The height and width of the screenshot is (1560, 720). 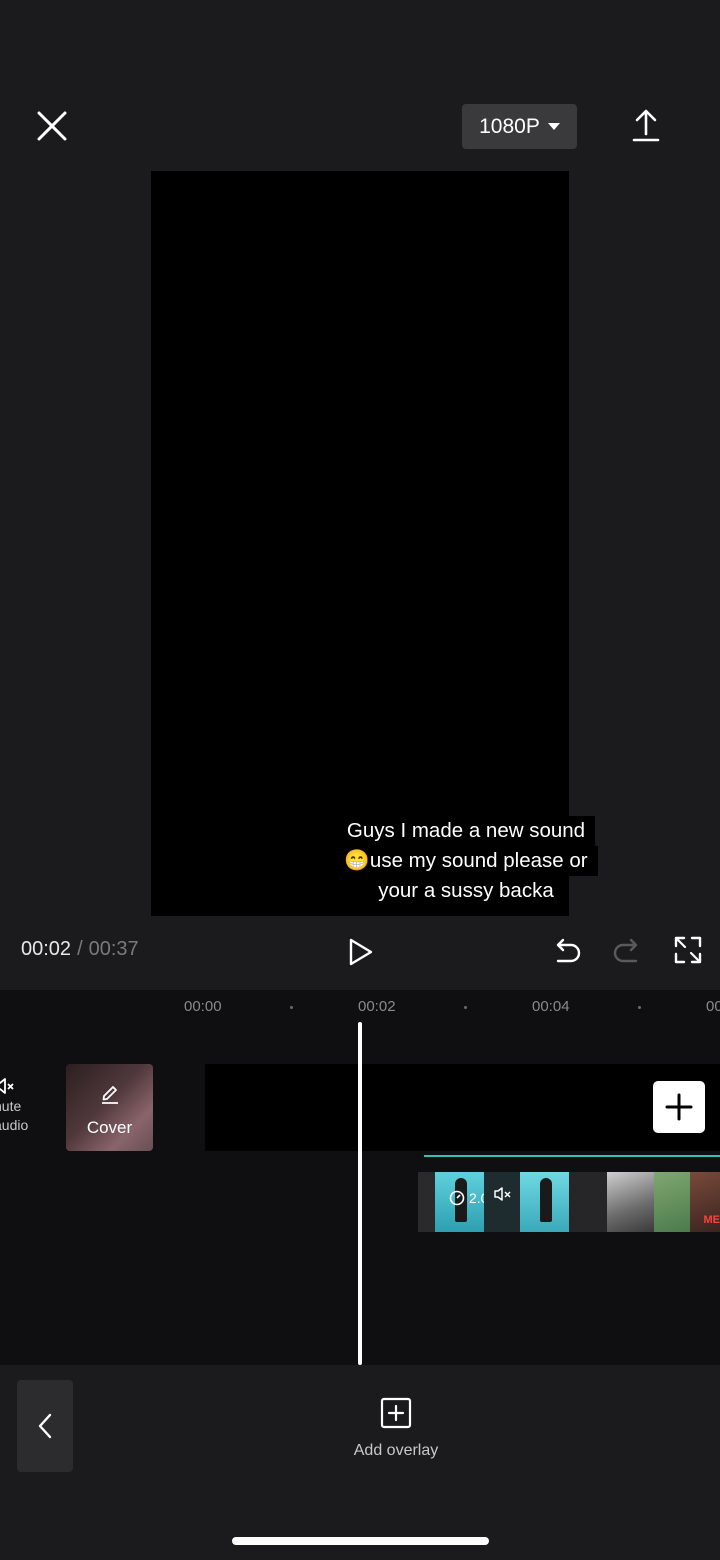 What do you see at coordinates (567, 952) in the screenshot?
I see `undo-icon` at bounding box center [567, 952].